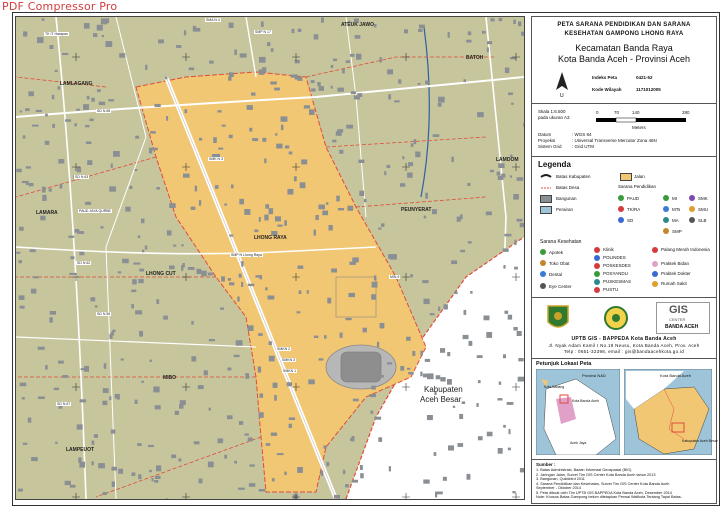  Describe the element at coordinates (617, 265) in the screenshot. I see `legend-poskesdes: POSKESDES` at that location.